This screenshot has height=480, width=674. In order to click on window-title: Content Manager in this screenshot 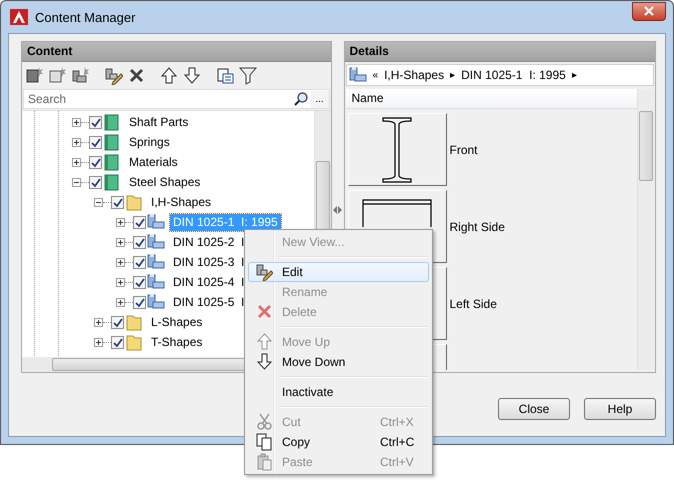, I will do `click(85, 17)`.